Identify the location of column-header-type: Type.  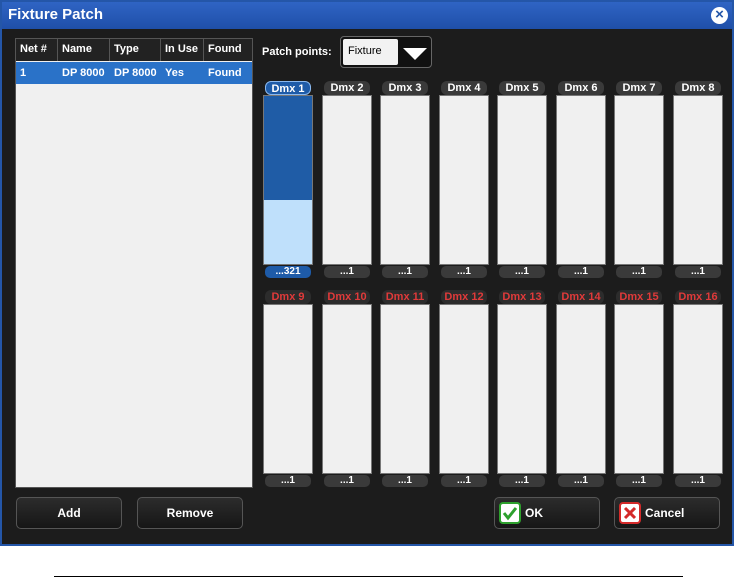
(135, 50).